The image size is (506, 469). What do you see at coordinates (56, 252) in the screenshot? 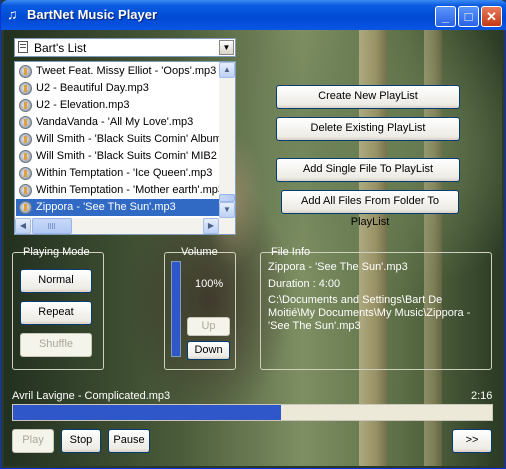
I see `playing-mode-legend: Playing Mode` at bounding box center [56, 252].